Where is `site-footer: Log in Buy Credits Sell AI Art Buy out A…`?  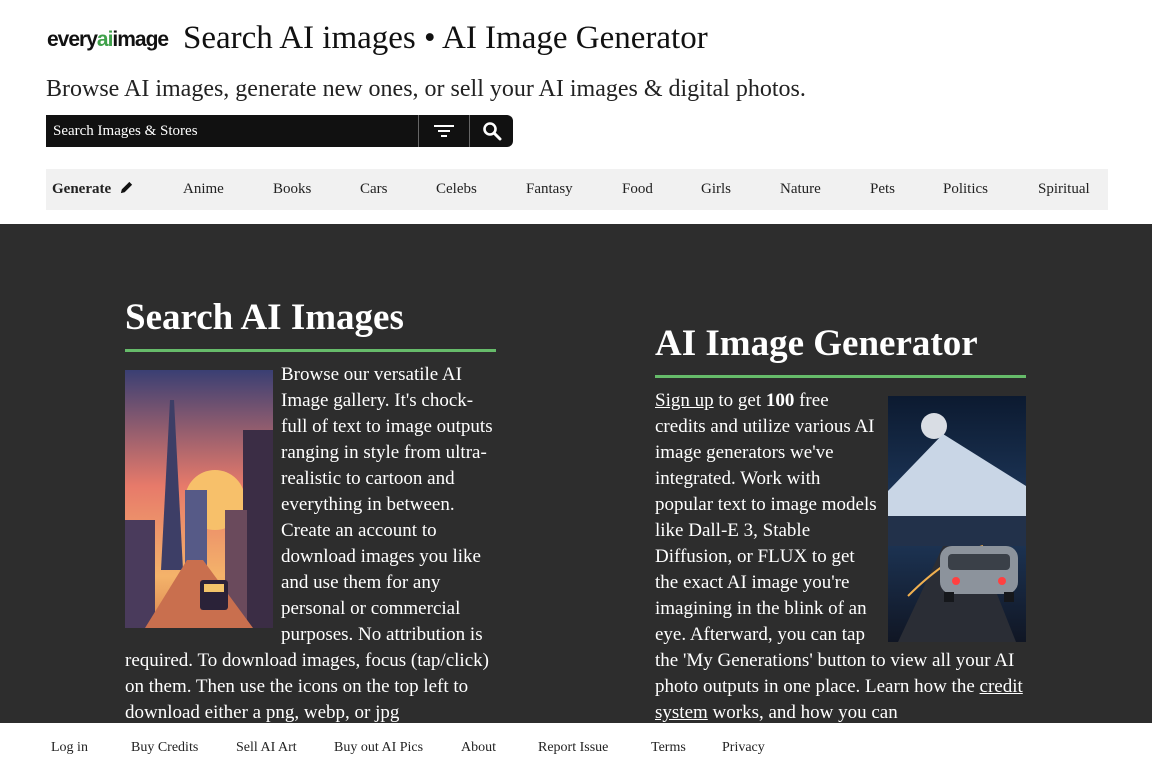 site-footer: Log in Buy Credits Sell AI Art Buy out A… is located at coordinates (576, 745).